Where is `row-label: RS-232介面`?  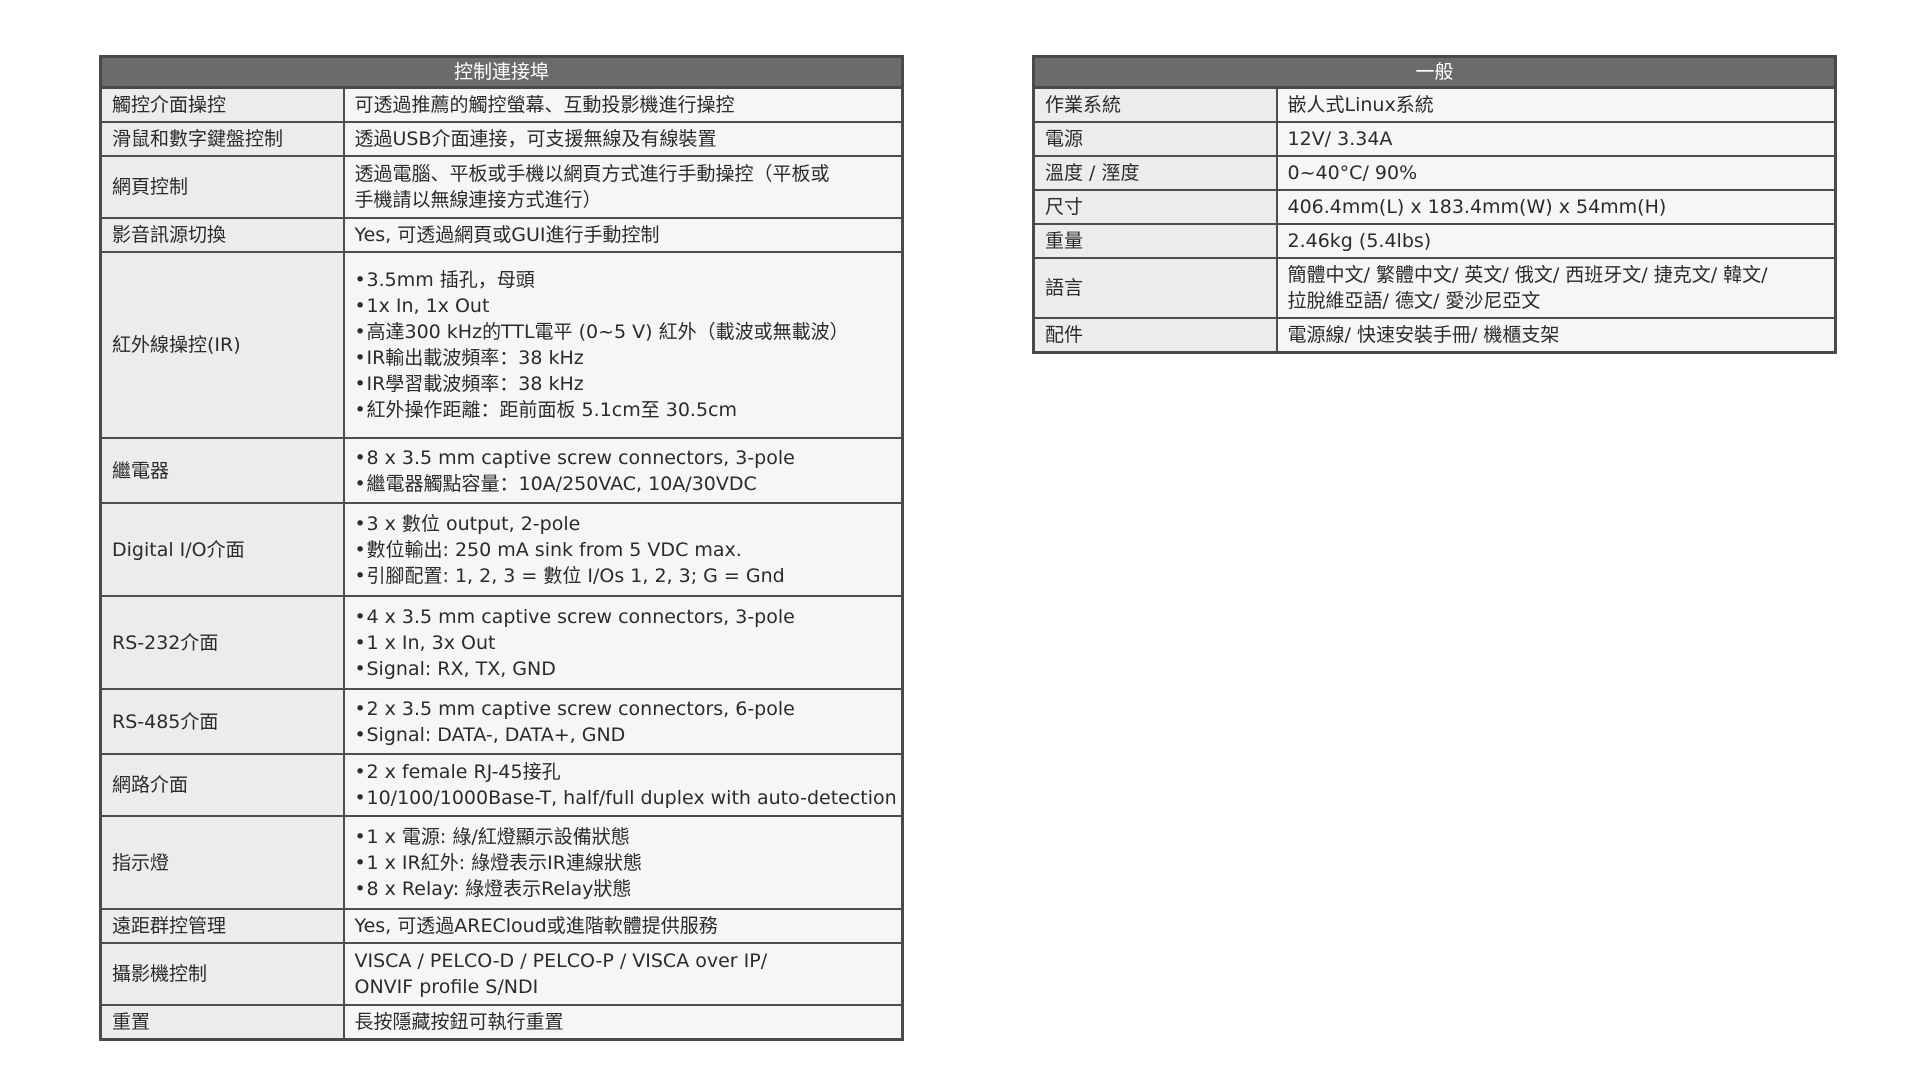 row-label: RS-232介面 is located at coordinates (222, 642).